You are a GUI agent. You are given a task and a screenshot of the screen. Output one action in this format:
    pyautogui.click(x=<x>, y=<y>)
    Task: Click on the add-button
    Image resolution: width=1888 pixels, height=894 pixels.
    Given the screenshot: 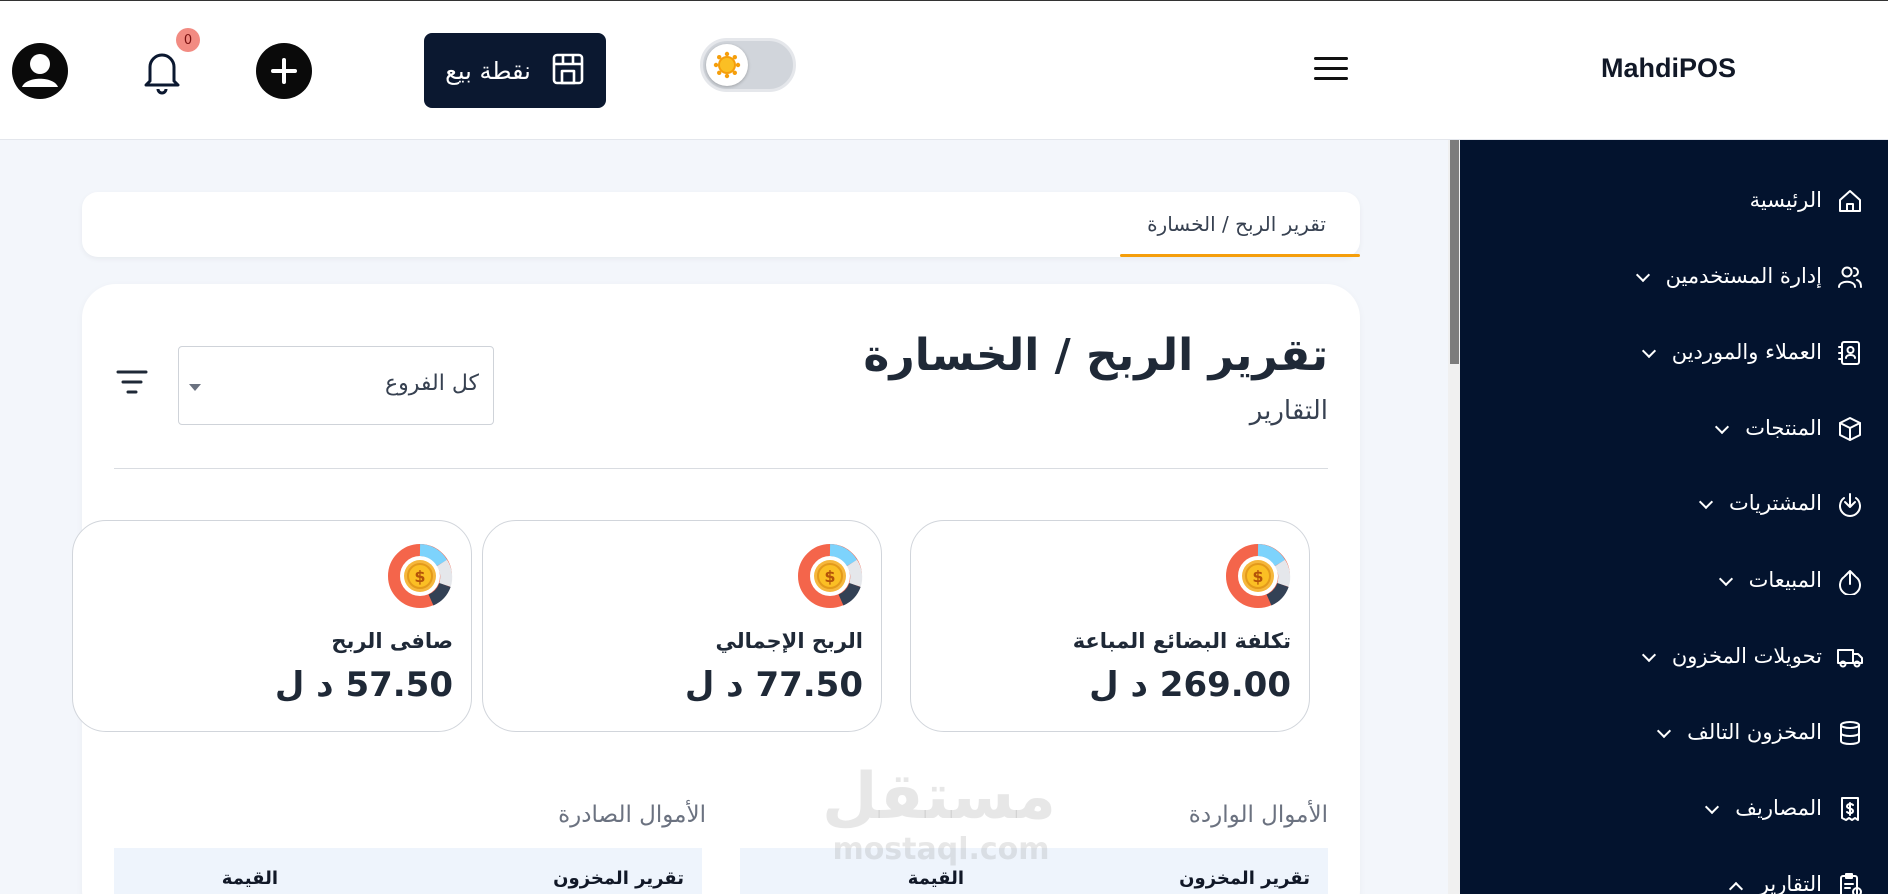 What is the action you would take?
    pyautogui.click(x=284, y=71)
    